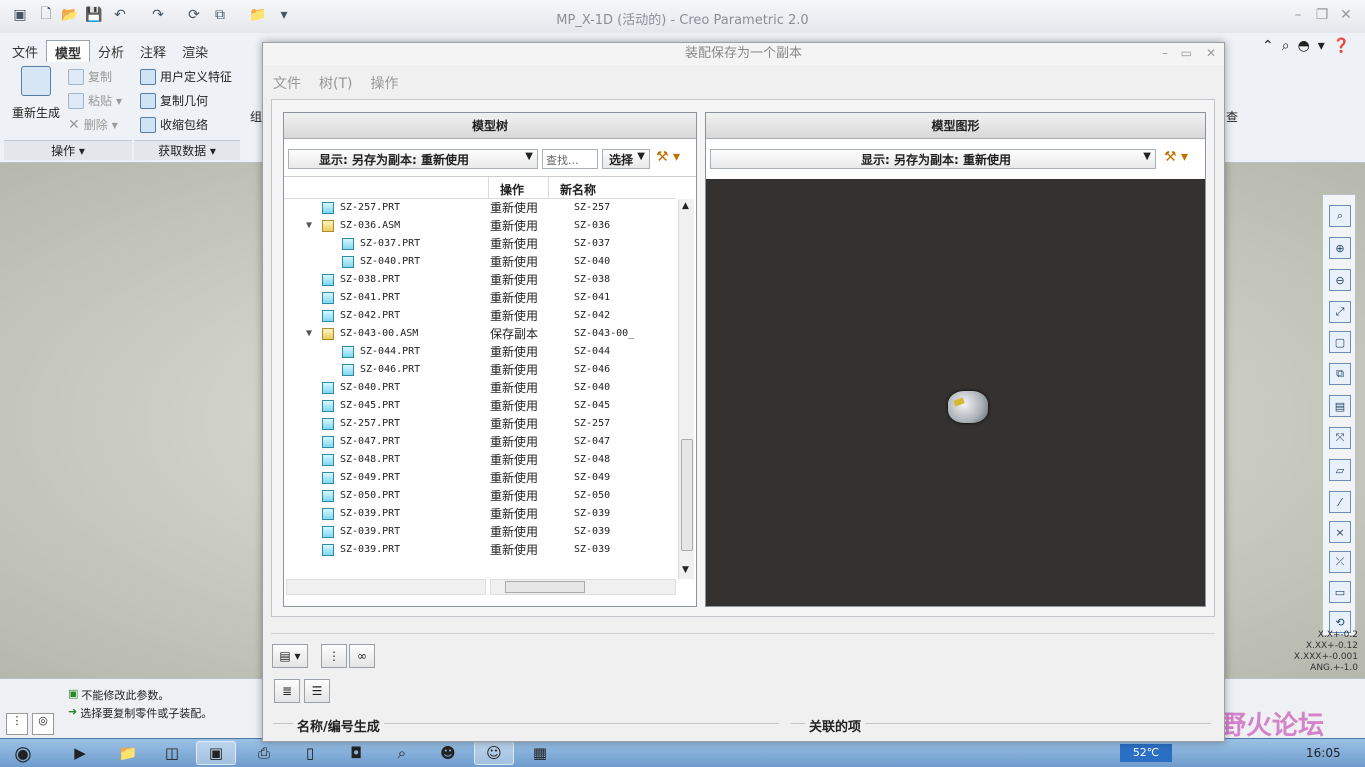 The width and height of the screenshot is (1365, 767). I want to click on tree-view-button: ⋮, so click(334, 656).